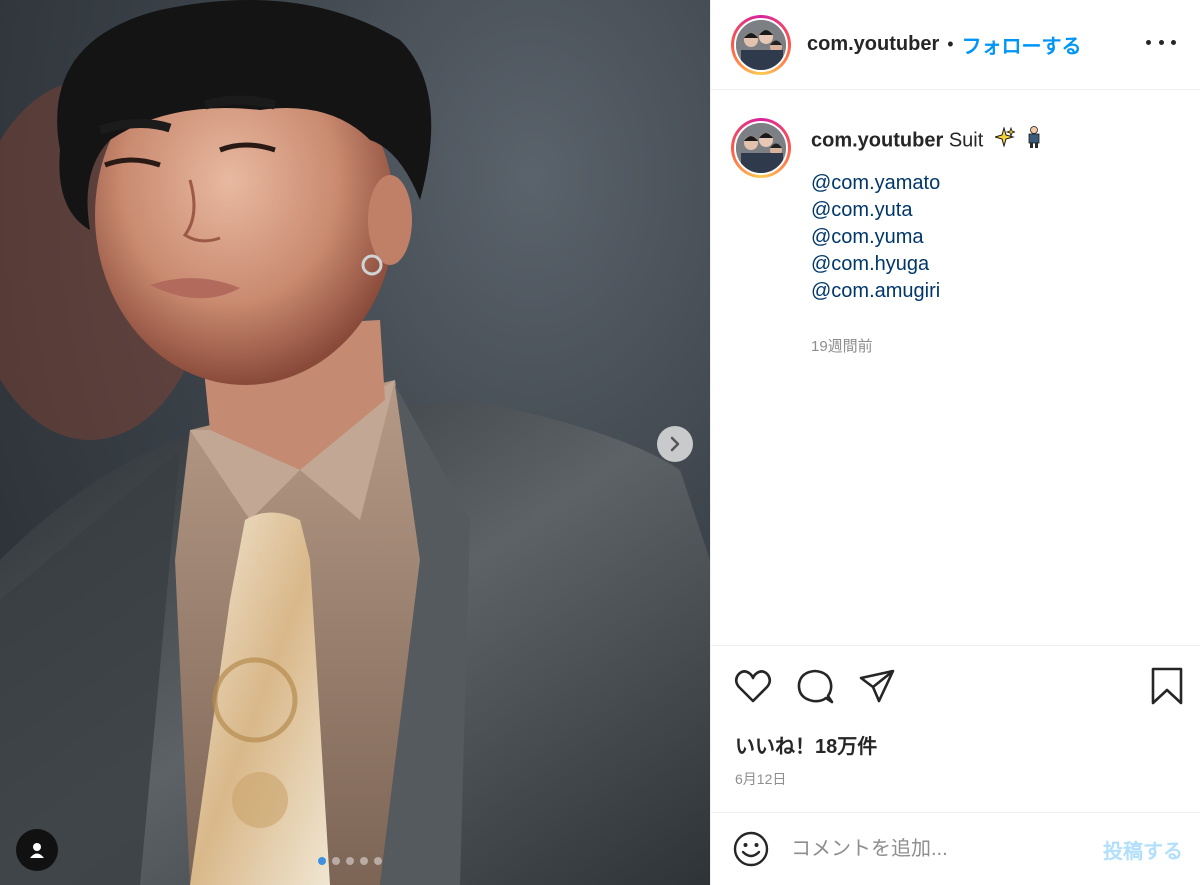  Describe the element at coordinates (751, 849) in the screenshot. I see `smiley-icon` at that location.